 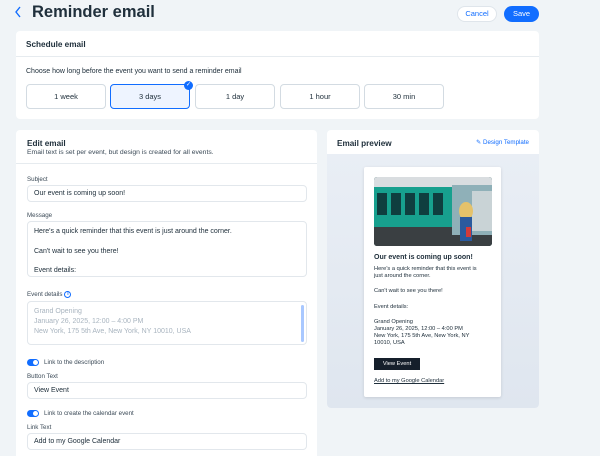 I want to click on event-photo, so click(x=433, y=211).